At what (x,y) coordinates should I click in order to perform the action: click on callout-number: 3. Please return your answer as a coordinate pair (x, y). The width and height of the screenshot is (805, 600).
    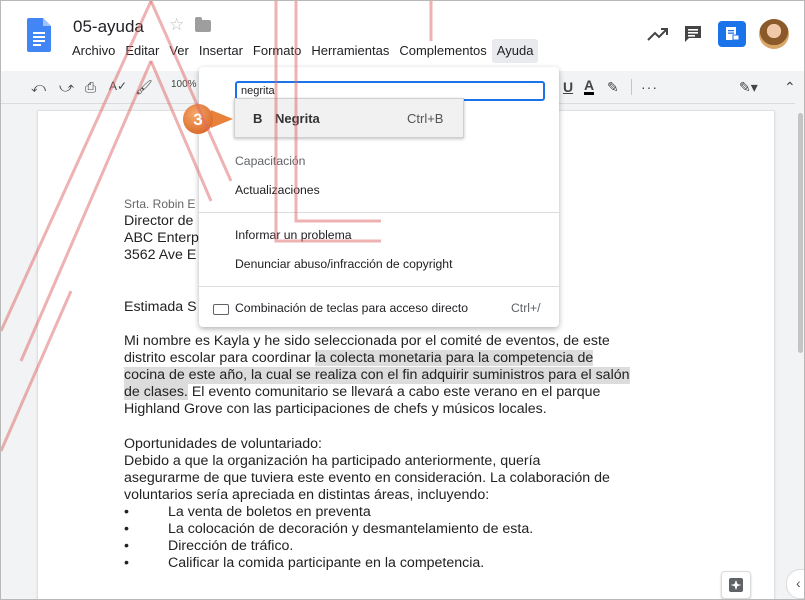
    Looking at the image, I should click on (197, 119).